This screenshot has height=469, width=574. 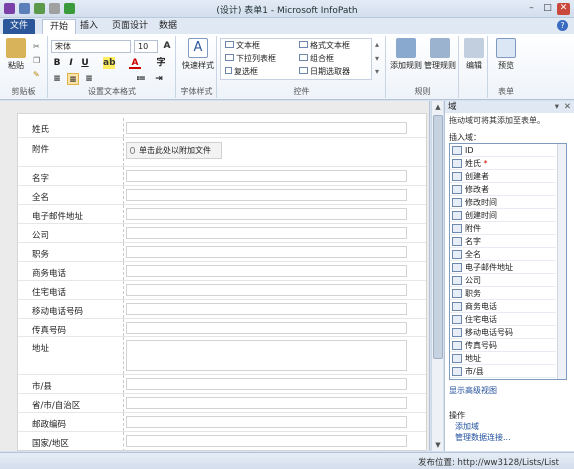 What do you see at coordinates (266, 271) in the screenshot?
I see `business-phone-input` at bounding box center [266, 271].